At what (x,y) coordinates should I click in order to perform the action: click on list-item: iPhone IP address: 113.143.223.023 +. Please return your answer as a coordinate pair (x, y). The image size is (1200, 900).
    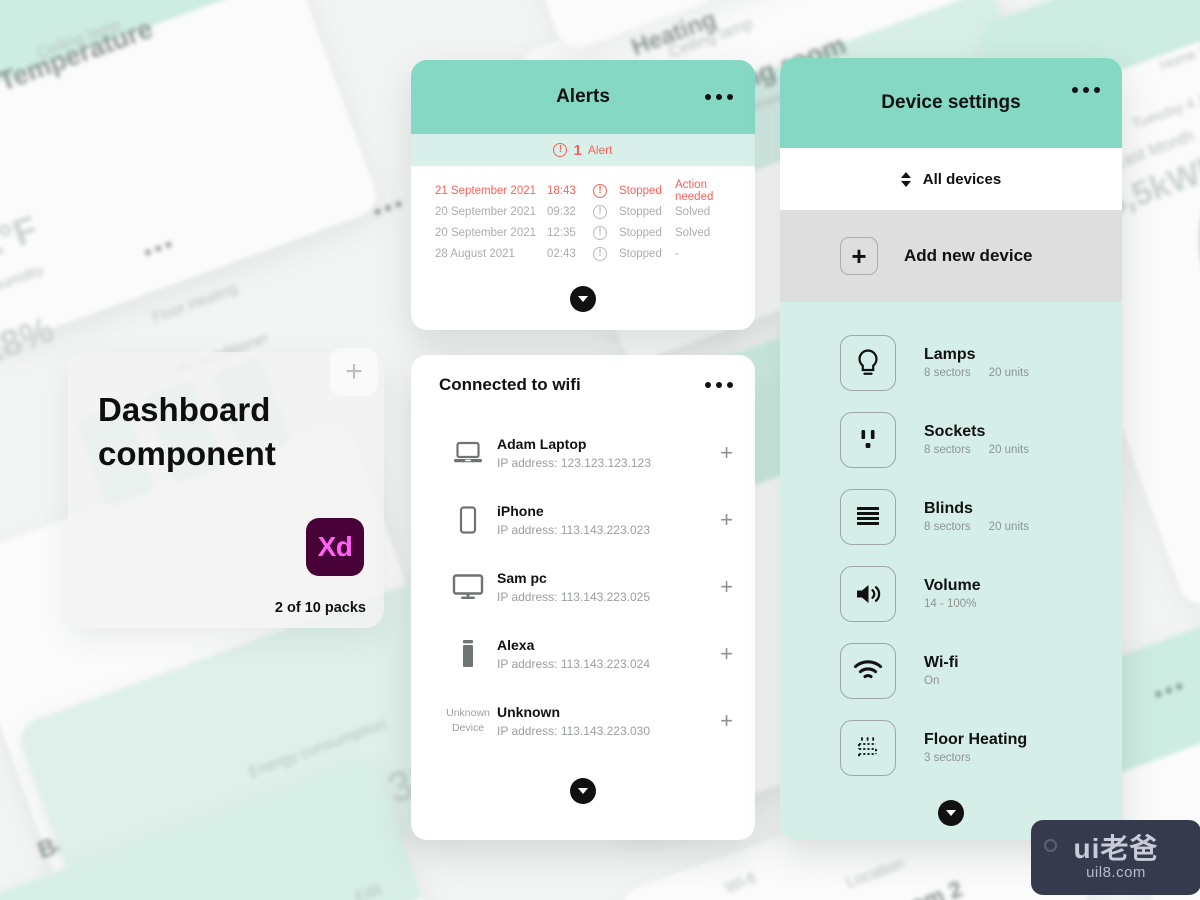
    Looking at the image, I should click on (583, 519).